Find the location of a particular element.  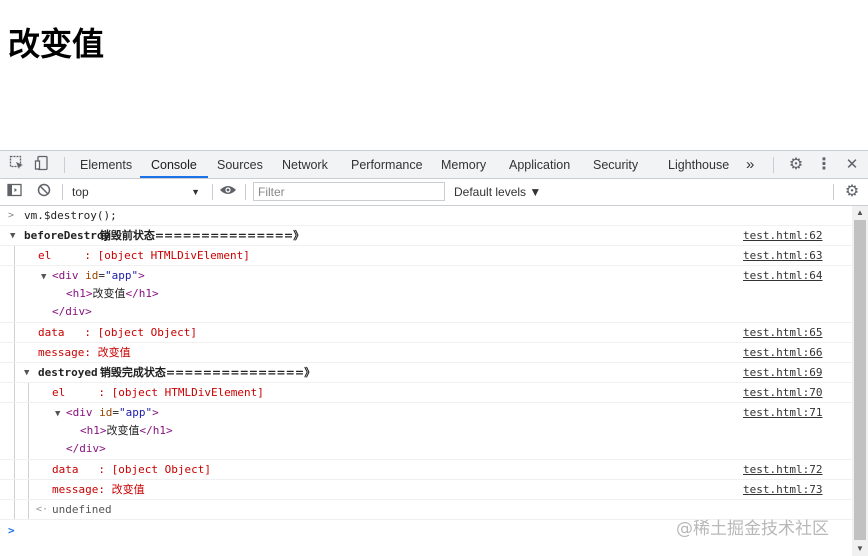

log-levels-dropdown: Default levels ▼ is located at coordinates (497, 192).